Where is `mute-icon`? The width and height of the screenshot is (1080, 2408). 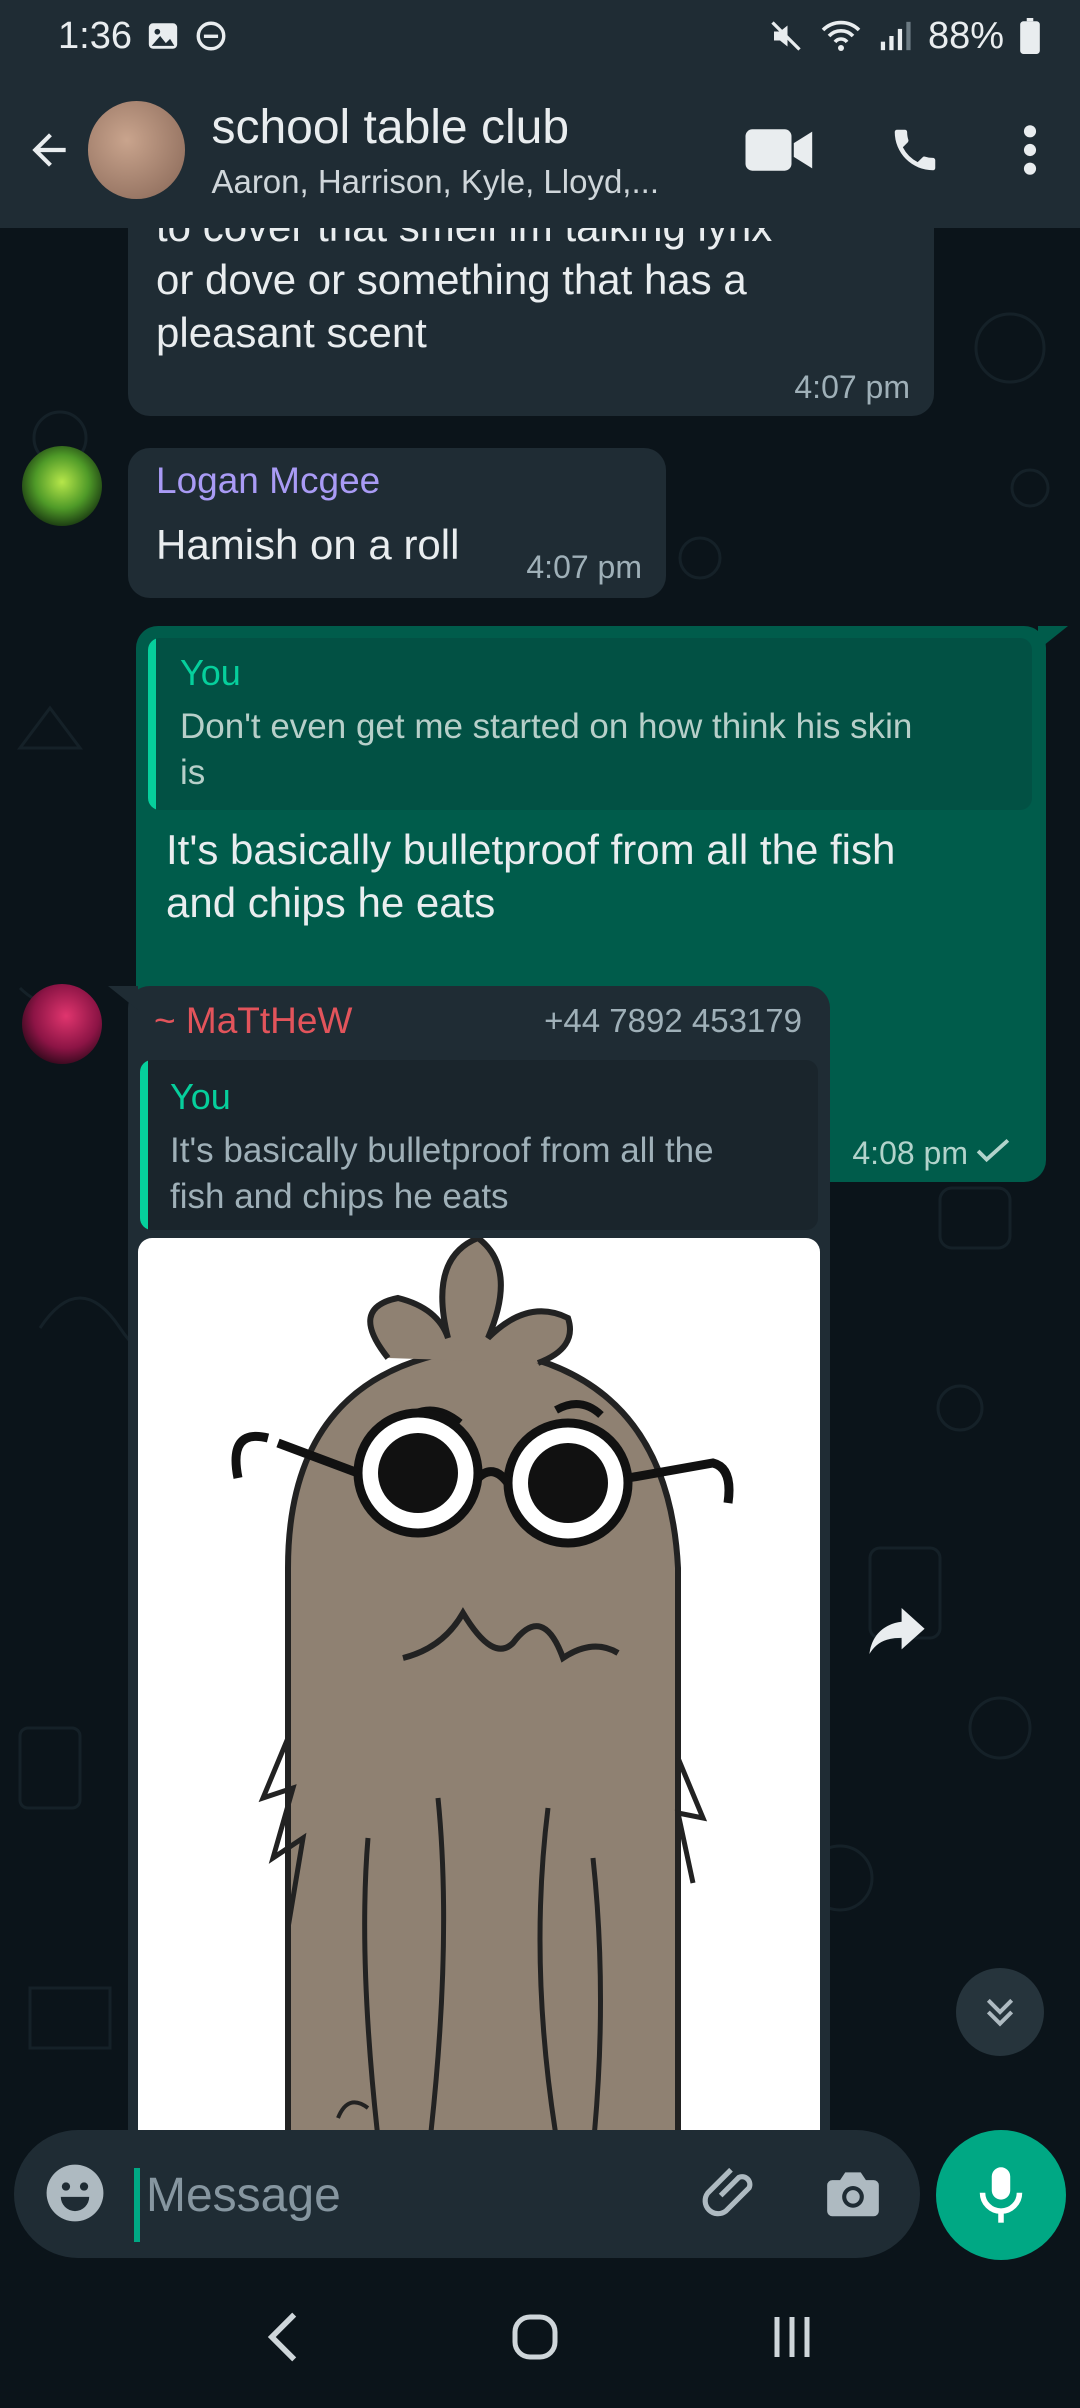 mute-icon is located at coordinates (786, 36).